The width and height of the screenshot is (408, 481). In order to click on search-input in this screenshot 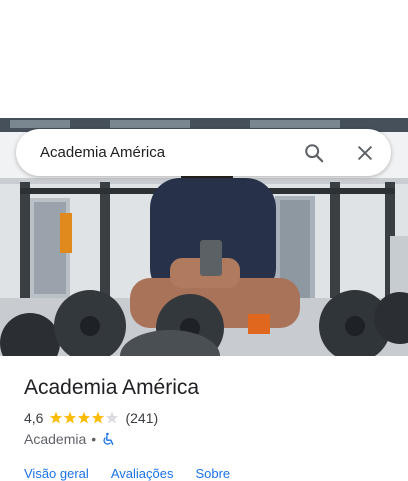, I will do `click(165, 152)`.